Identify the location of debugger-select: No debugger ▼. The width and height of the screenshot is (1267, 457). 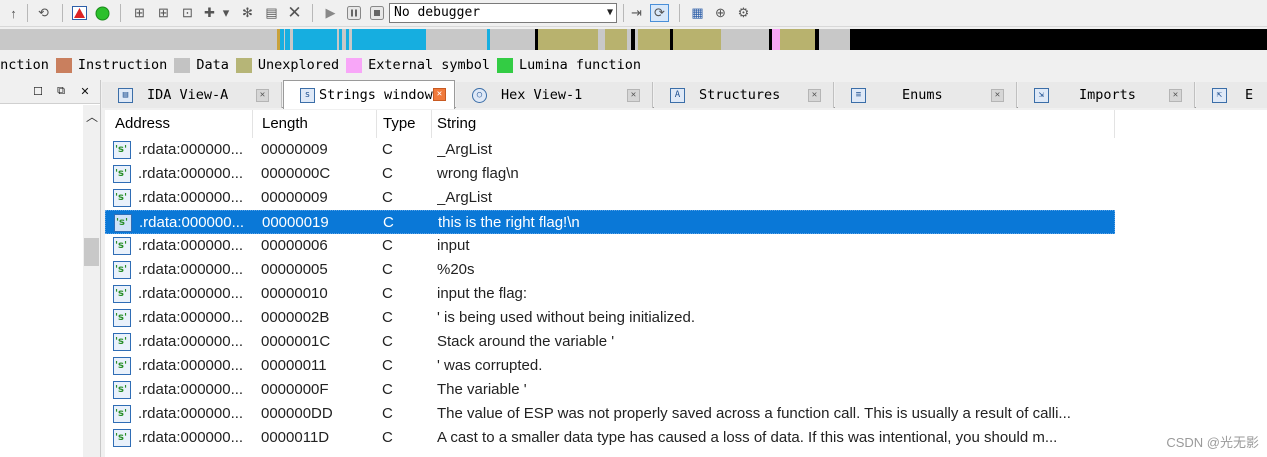
(503, 13).